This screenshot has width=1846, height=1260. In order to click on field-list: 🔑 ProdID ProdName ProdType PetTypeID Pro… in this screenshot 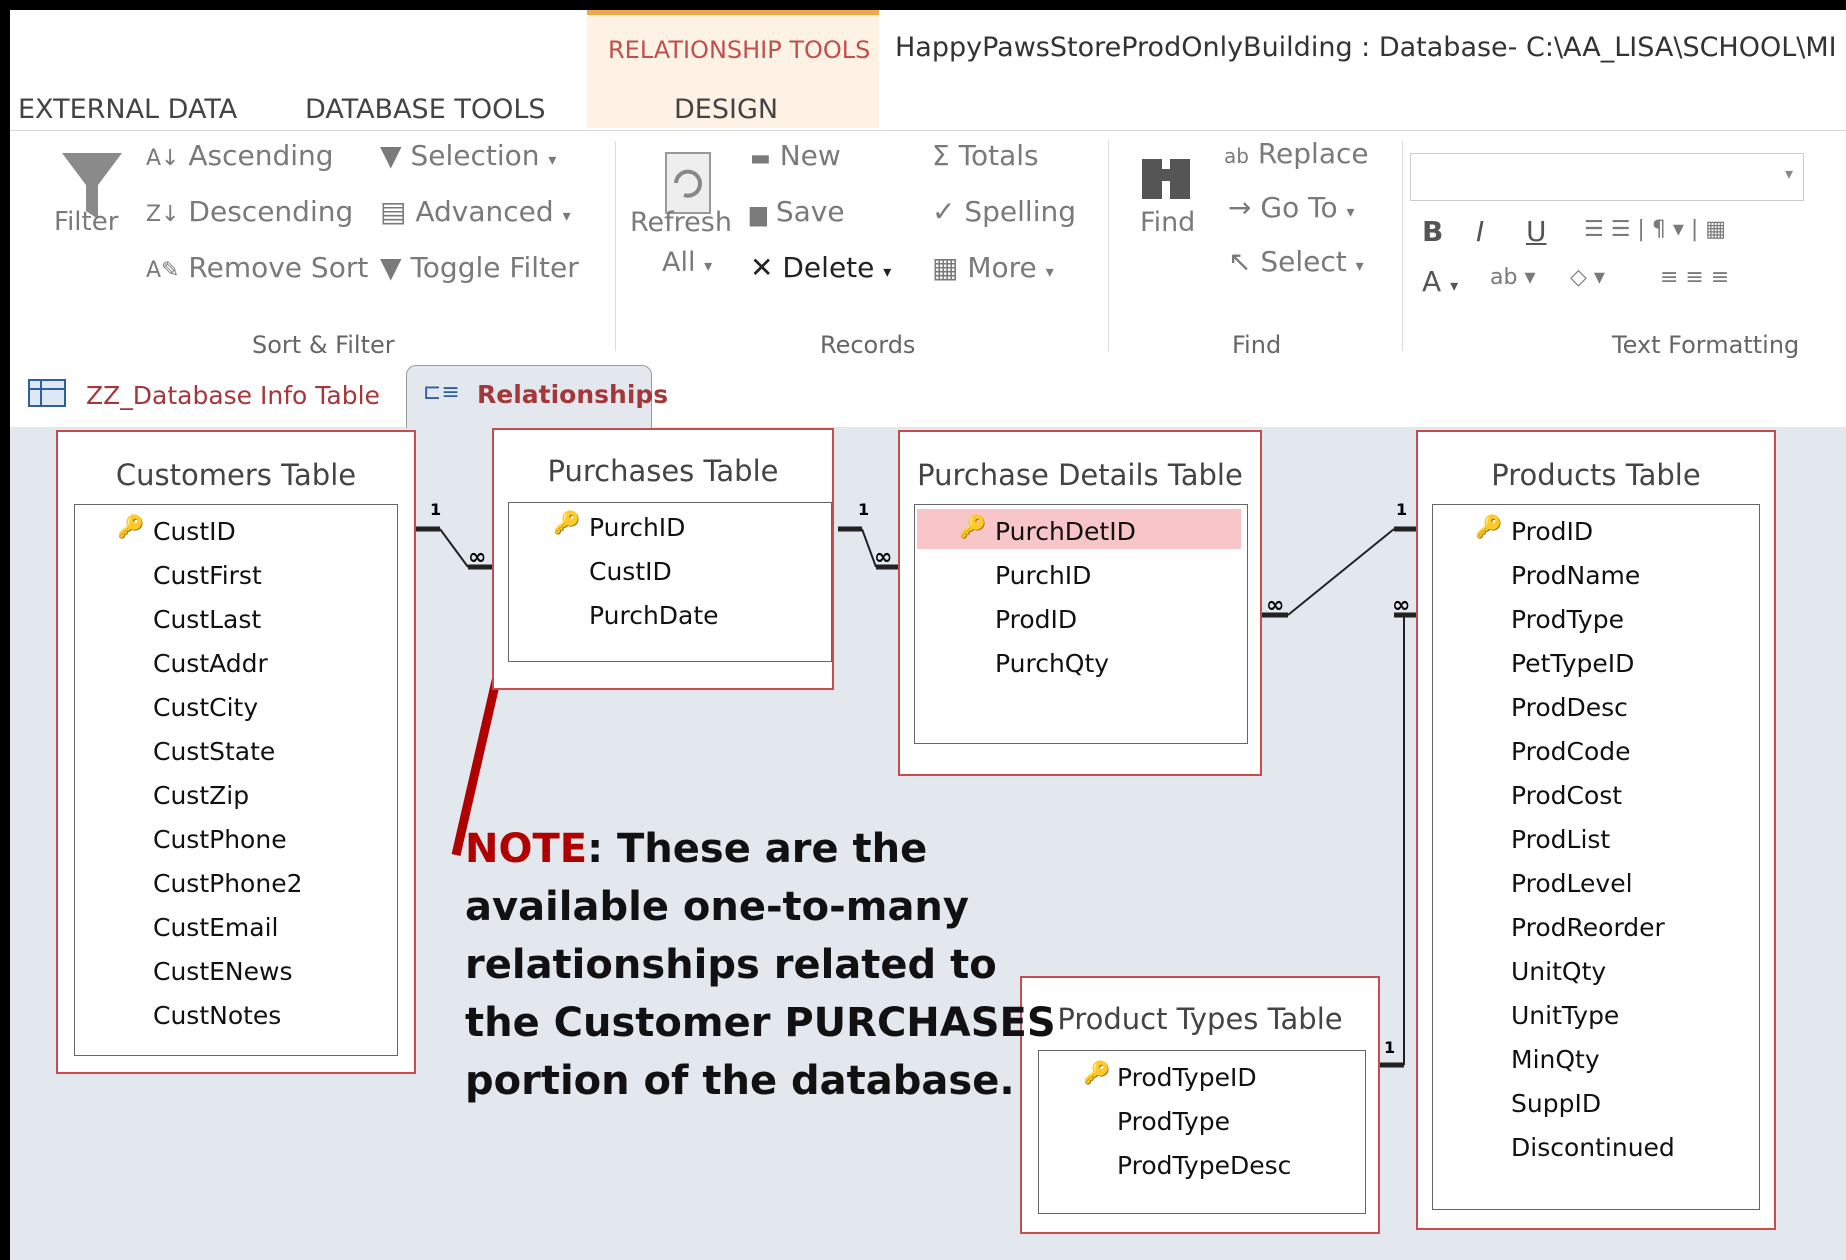, I will do `click(1596, 857)`.